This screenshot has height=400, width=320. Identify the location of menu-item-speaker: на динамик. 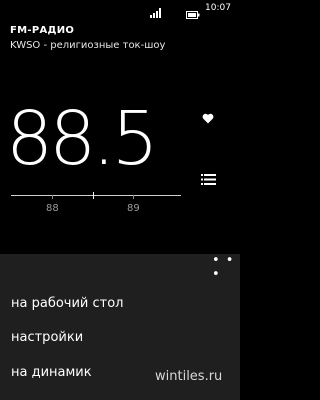
(51, 373).